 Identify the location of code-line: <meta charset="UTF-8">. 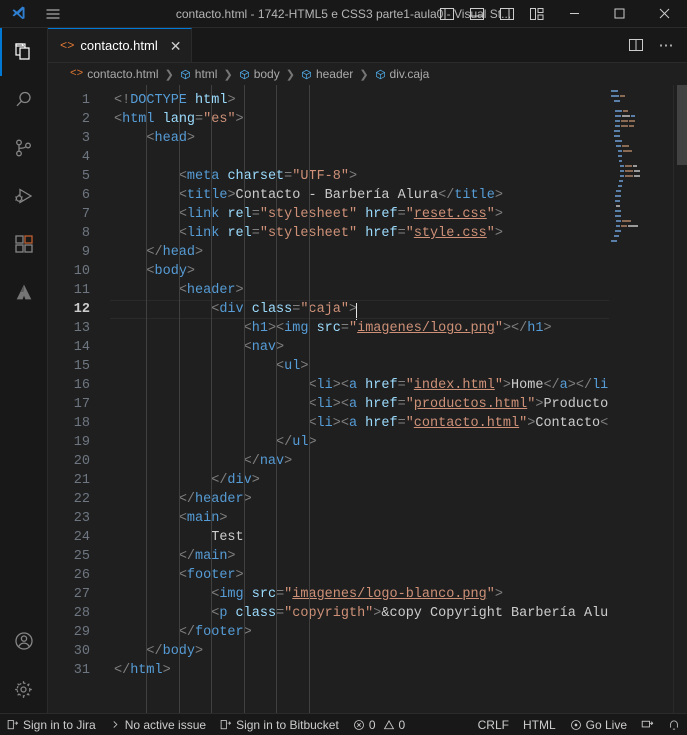
(359, 176).